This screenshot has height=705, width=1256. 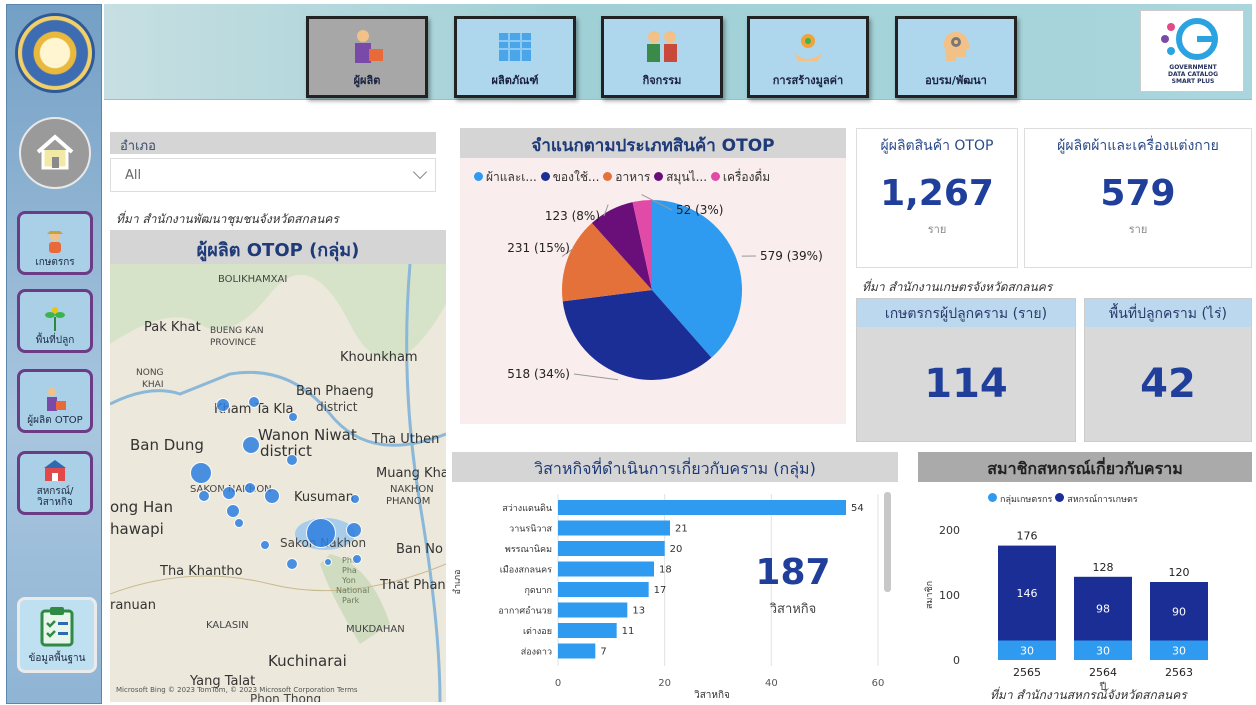 I want to click on card-title: ผู้ผลิตผ้าและเครื่องแต่งกาย, so click(x=1138, y=146).